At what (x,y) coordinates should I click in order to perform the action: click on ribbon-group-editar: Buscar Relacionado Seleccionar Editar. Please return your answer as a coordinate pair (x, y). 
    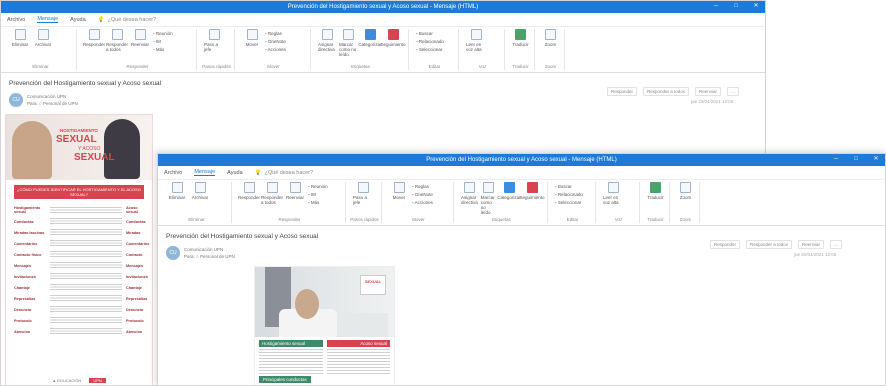
    Looking at the image, I should click on (573, 202).